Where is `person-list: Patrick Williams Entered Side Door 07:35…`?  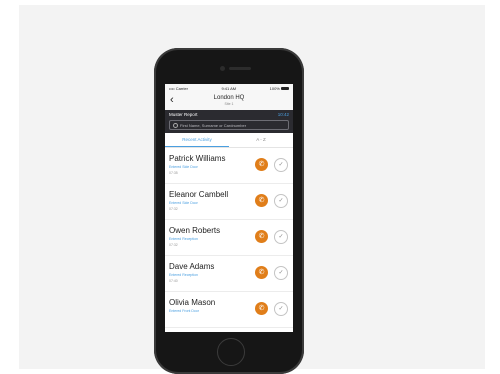
person-list: Patrick Williams Entered Side Door 07:35… is located at coordinates (229, 238).